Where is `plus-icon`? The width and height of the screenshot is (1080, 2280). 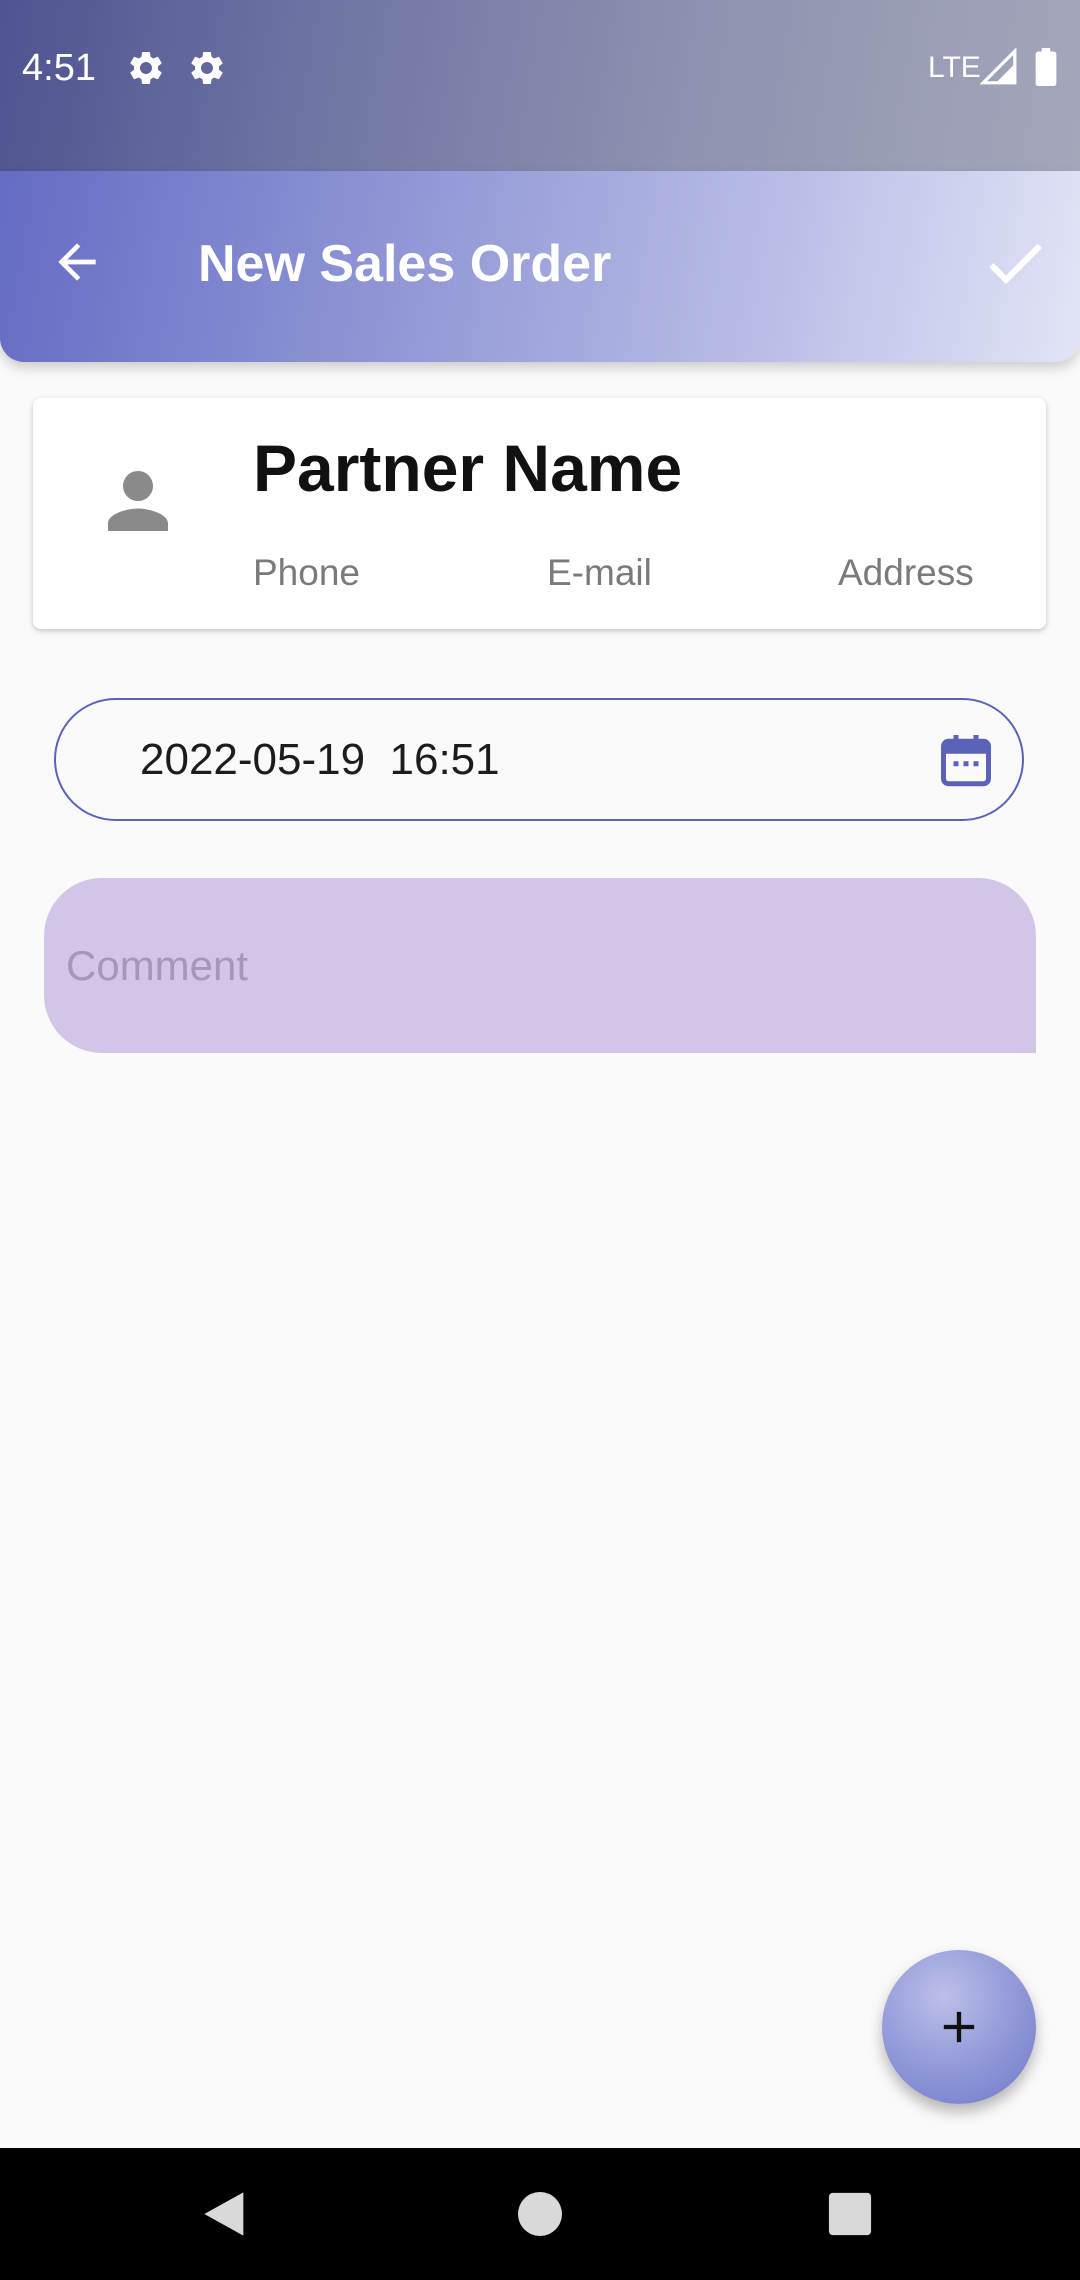
plus-icon is located at coordinates (959, 2027).